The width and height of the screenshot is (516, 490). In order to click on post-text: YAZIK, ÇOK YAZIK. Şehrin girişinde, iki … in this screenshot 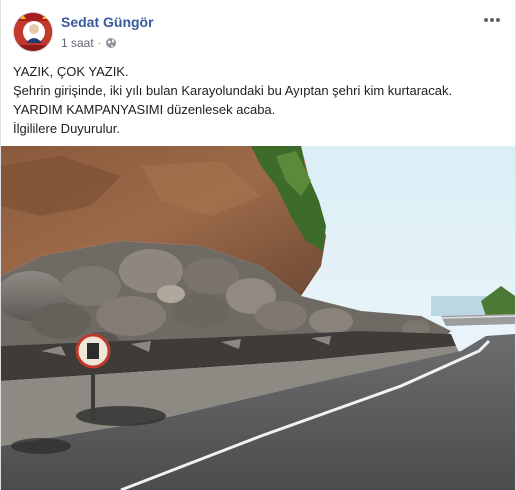, I will do `click(258, 100)`.